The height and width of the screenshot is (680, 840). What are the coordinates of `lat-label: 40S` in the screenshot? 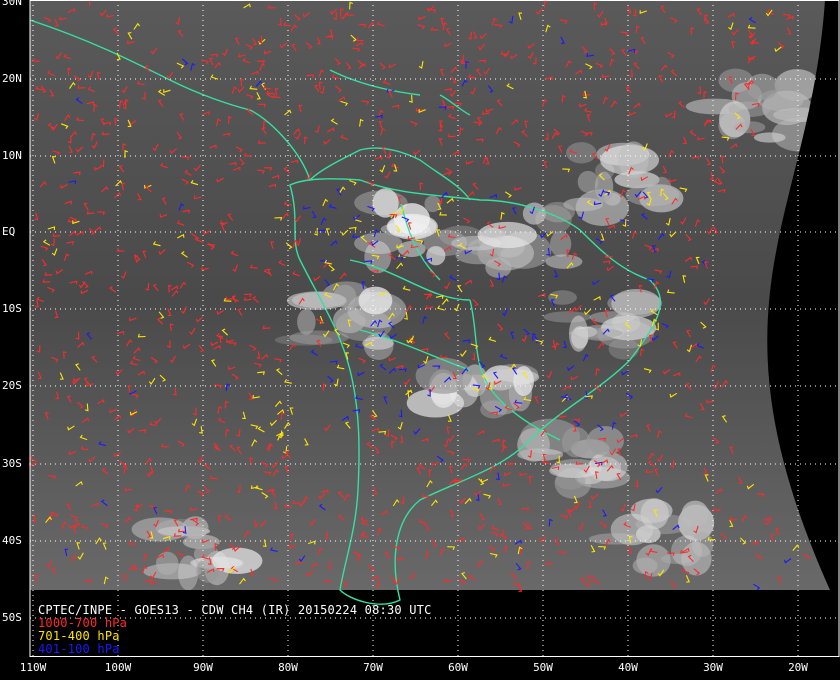 It's located at (12, 540).